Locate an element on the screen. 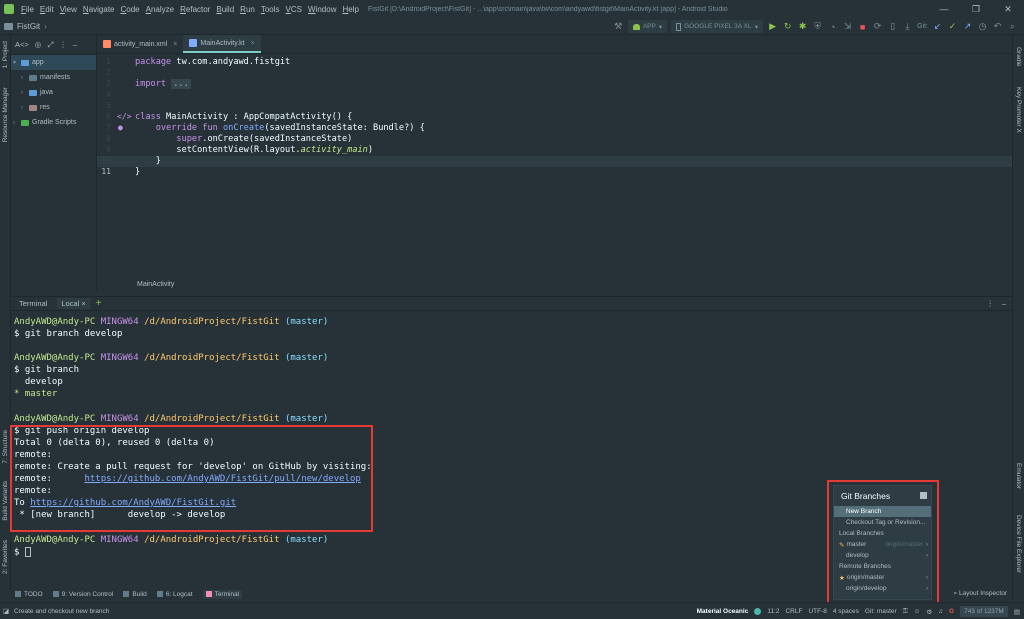 This screenshot has height=619, width=1024. add-terminal-icon: + is located at coordinates (99, 303).